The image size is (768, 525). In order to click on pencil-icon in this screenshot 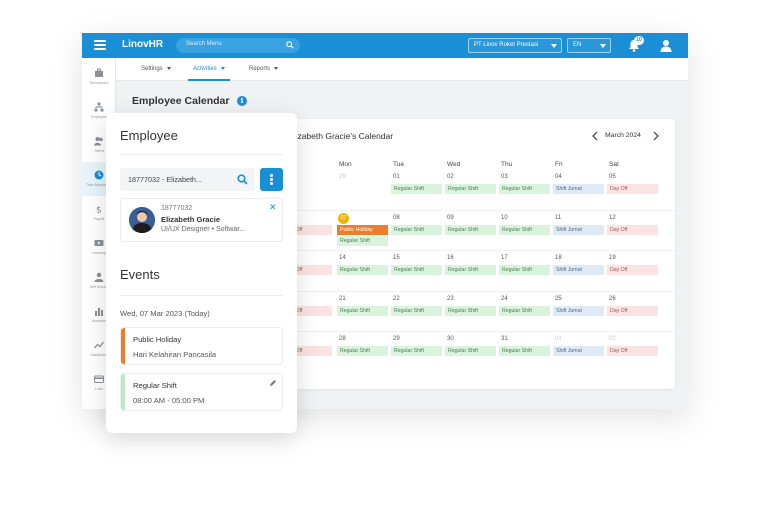, I will do `click(273, 383)`.